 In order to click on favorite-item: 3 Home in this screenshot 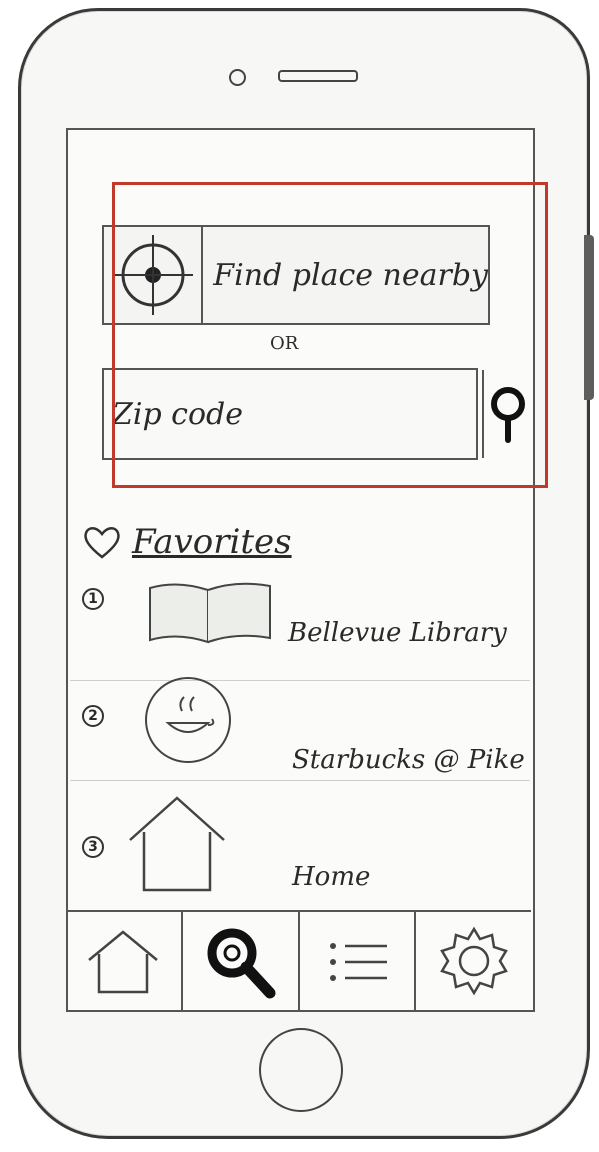, I will do `click(300, 850)`.